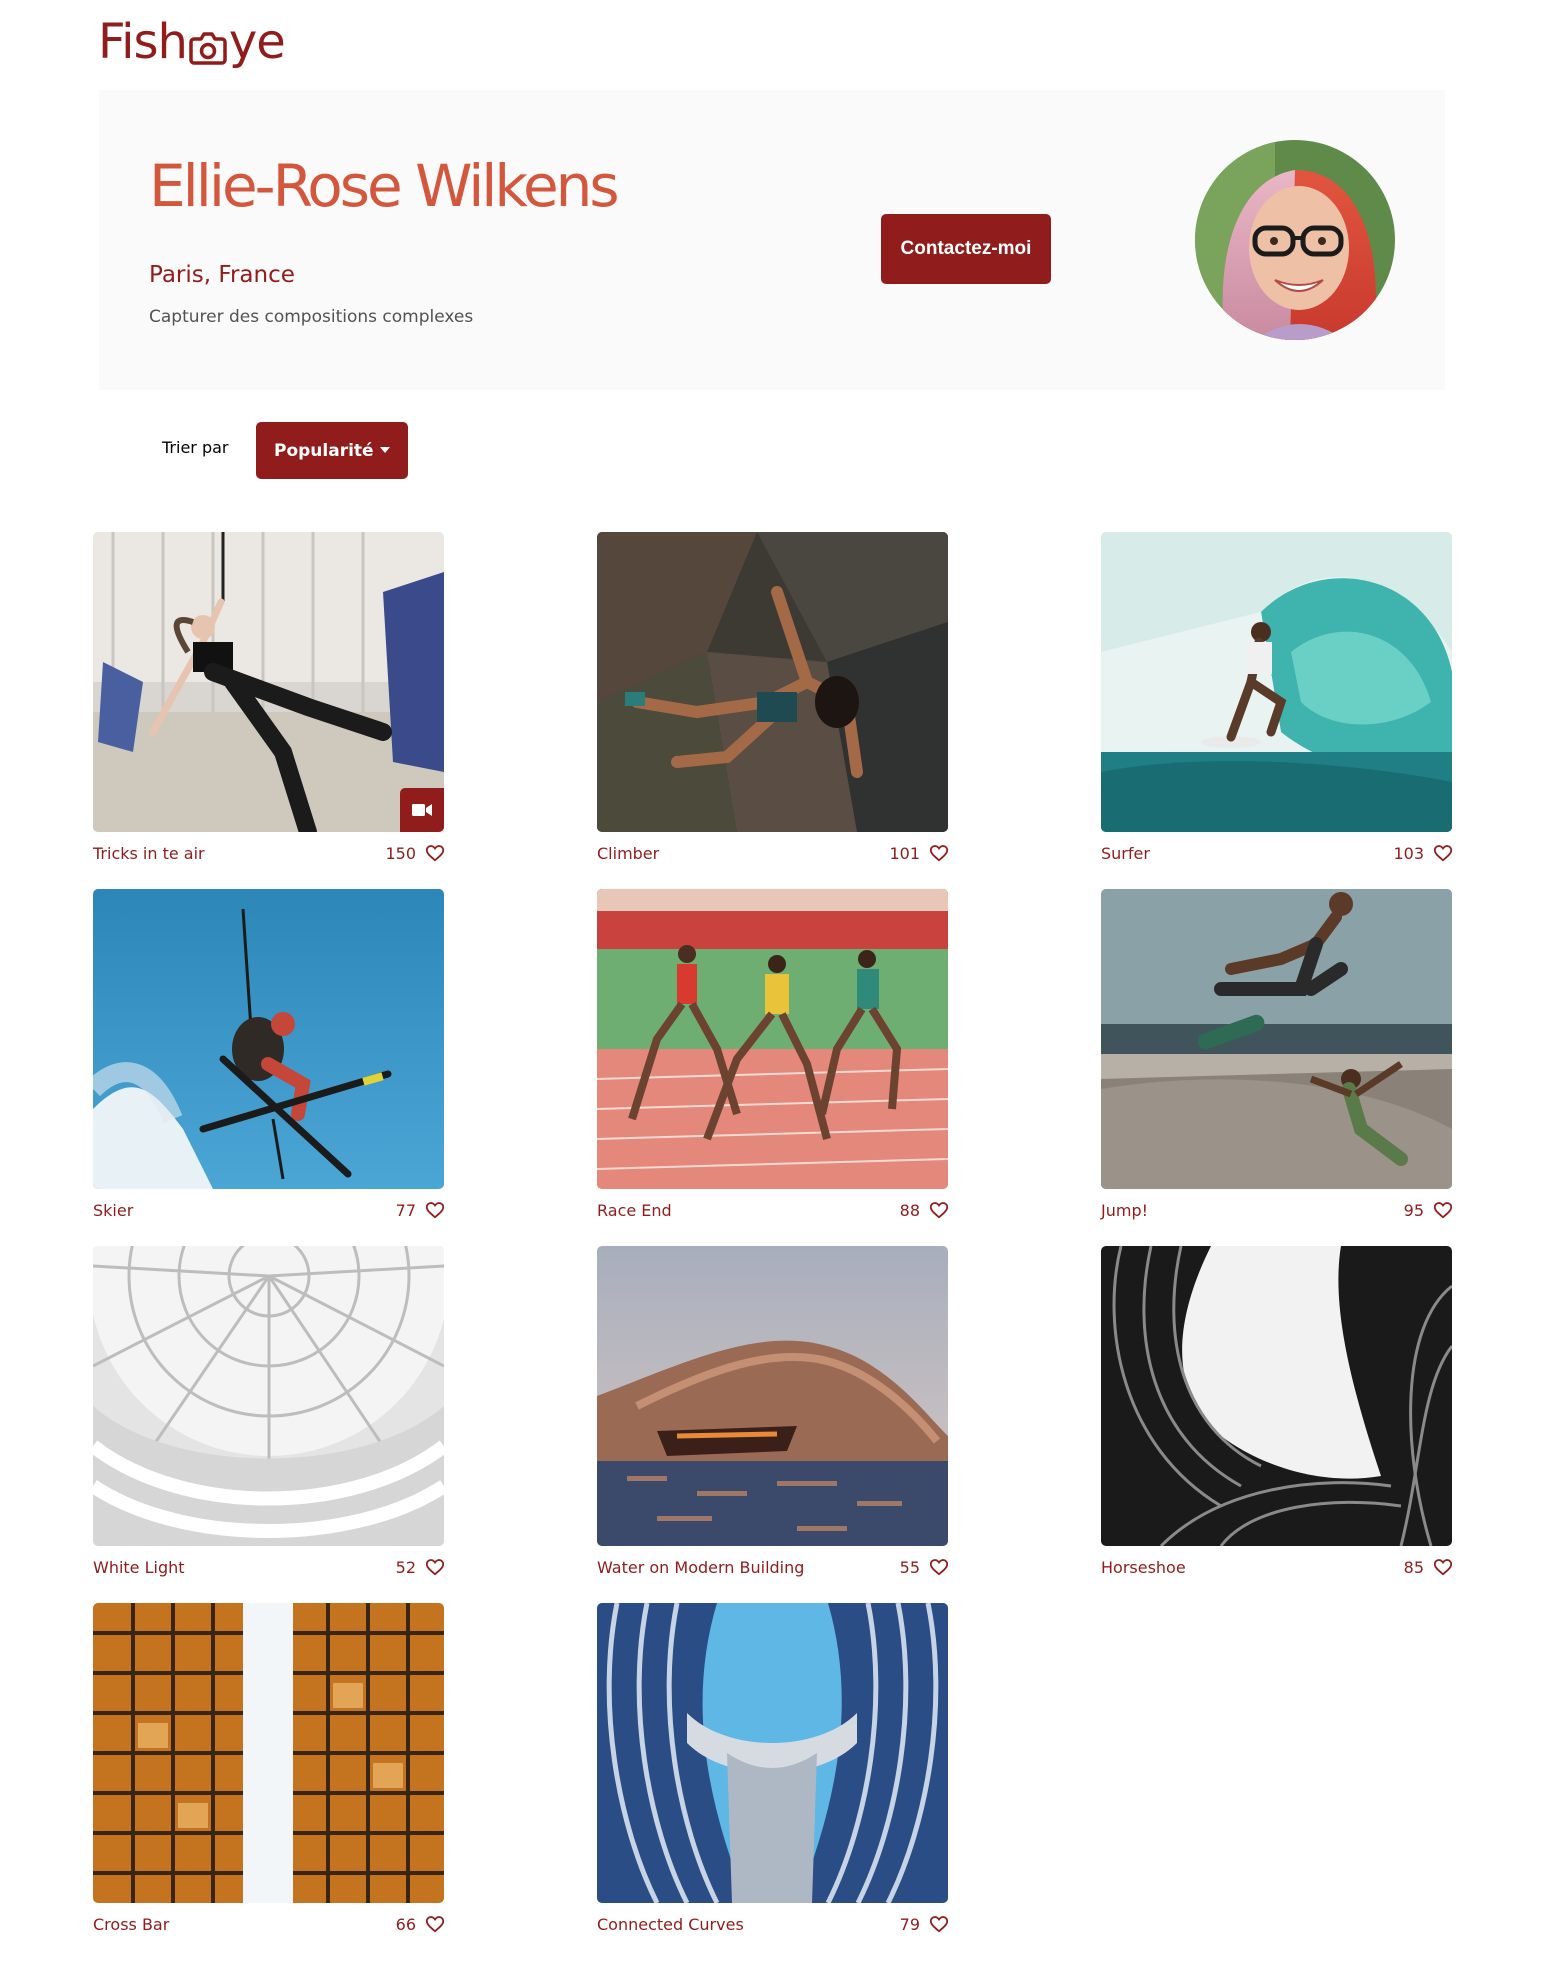  I want to click on media-card: Water on Modern Building 55, so click(772, 1425).